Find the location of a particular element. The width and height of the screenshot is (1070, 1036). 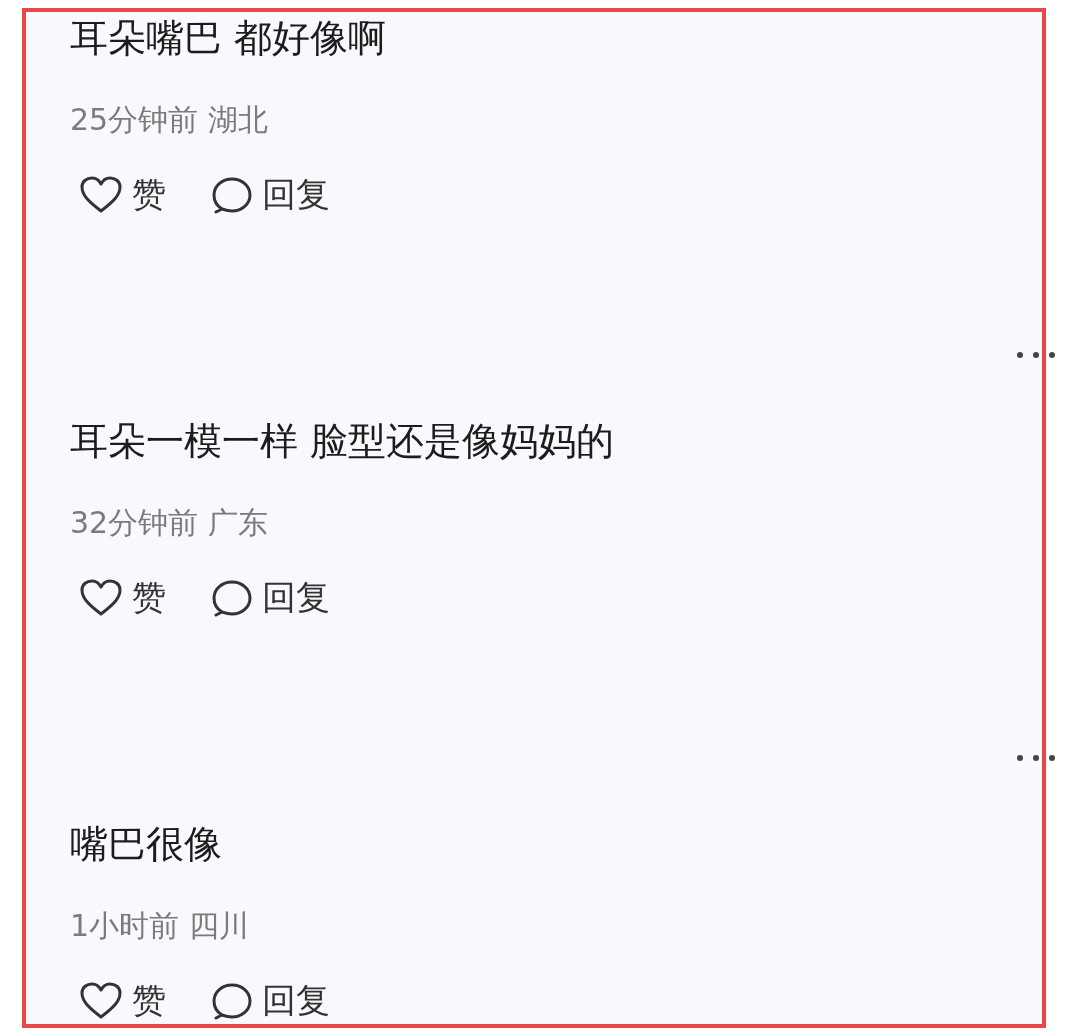

comment-text: 嘴巴很像 is located at coordinates (146, 844).